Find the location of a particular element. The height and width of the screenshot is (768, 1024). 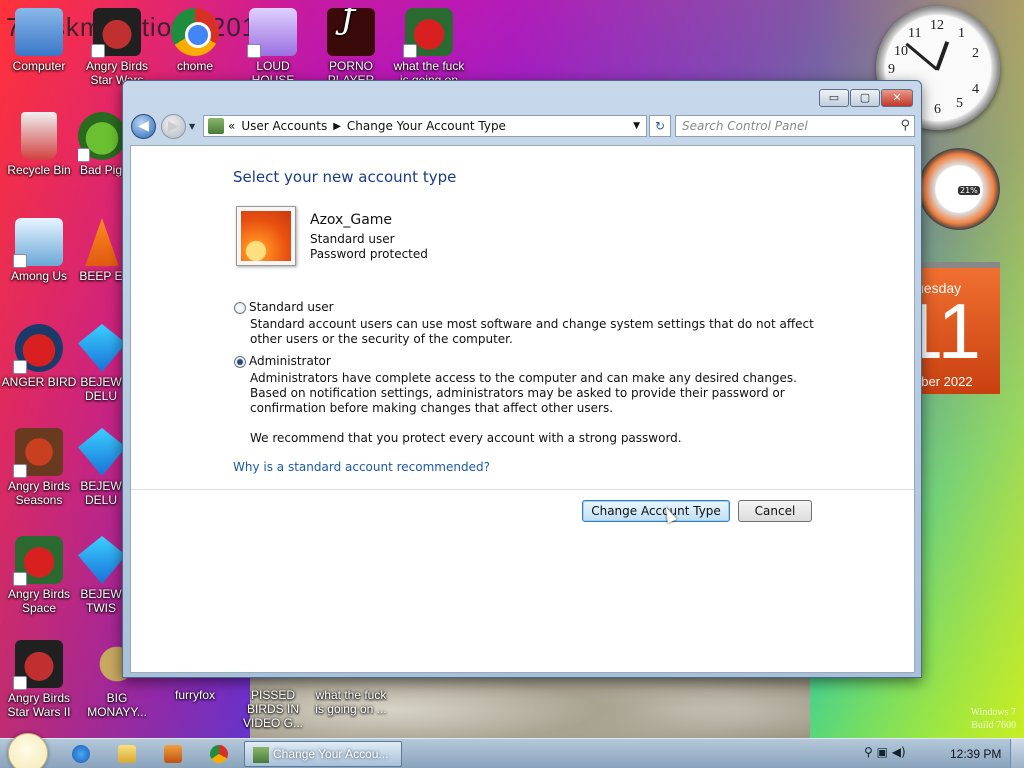

clock-hour-hand is located at coordinates (942, 56).